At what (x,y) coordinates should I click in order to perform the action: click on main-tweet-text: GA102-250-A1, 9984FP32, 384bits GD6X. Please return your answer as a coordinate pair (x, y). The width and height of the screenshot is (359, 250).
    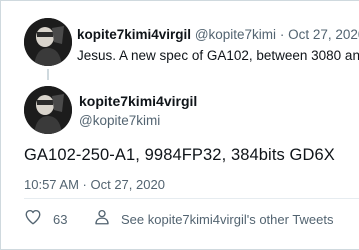
    Looking at the image, I should click on (179, 155).